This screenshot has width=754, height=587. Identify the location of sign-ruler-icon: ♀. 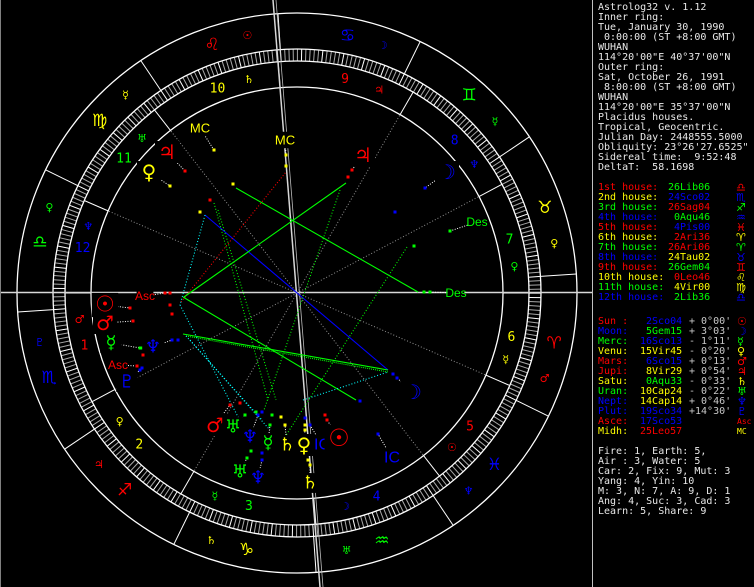
(554, 243).